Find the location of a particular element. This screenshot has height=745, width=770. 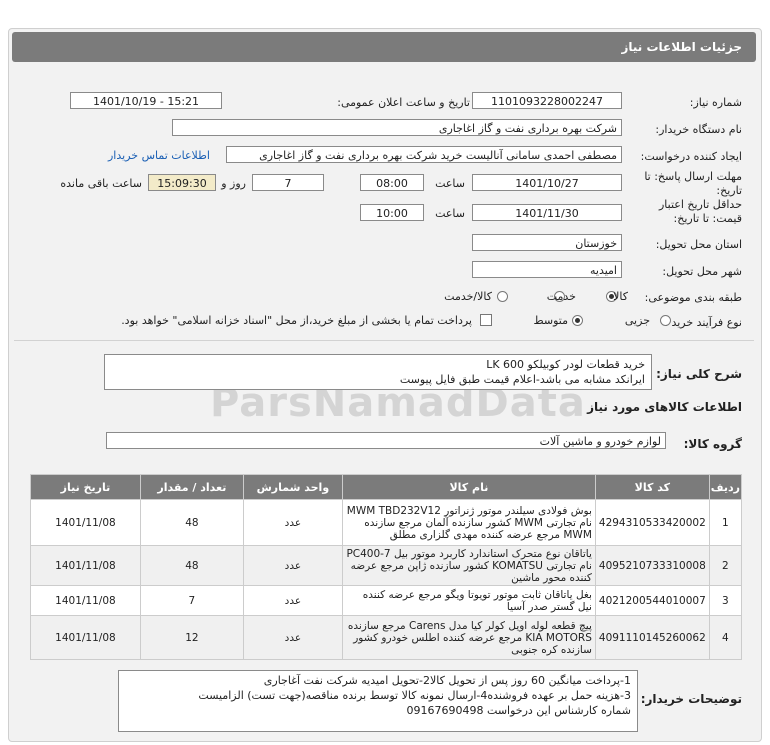

announce-field: 1401/10/19 - 15:21 is located at coordinates (146, 100).